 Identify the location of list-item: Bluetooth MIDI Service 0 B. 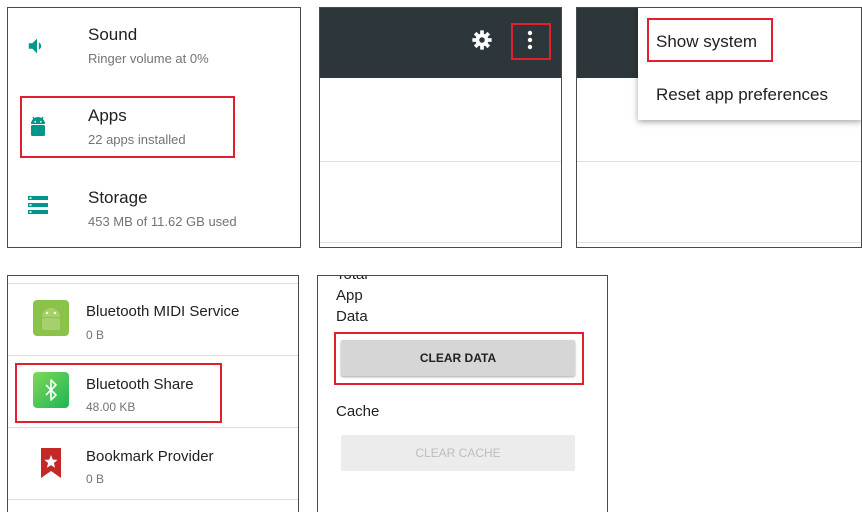
(153, 319).